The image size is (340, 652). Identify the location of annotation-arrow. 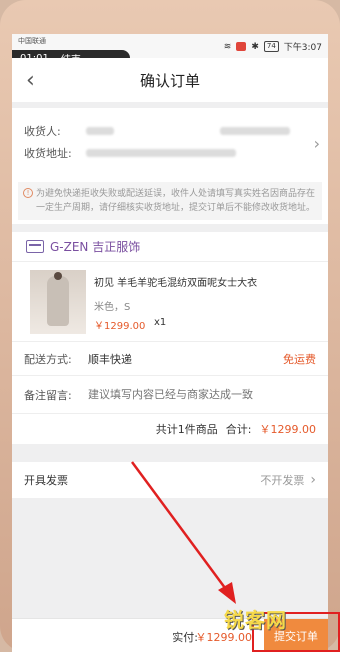
(183, 532).